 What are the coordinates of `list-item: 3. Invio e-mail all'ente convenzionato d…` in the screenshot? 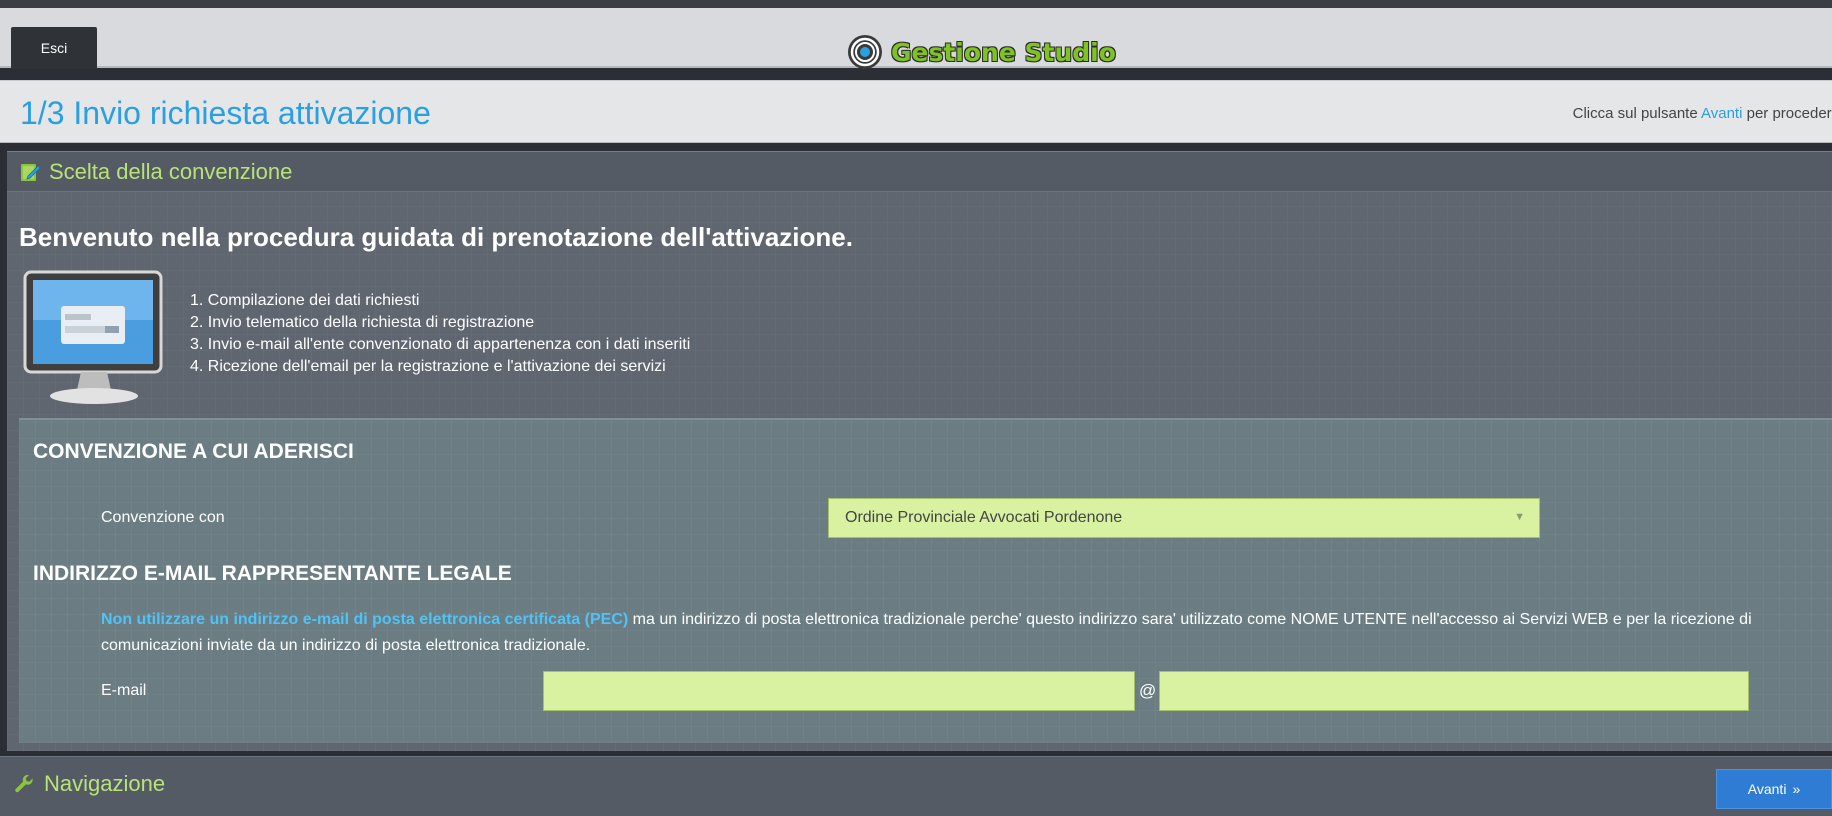 It's located at (440, 344).